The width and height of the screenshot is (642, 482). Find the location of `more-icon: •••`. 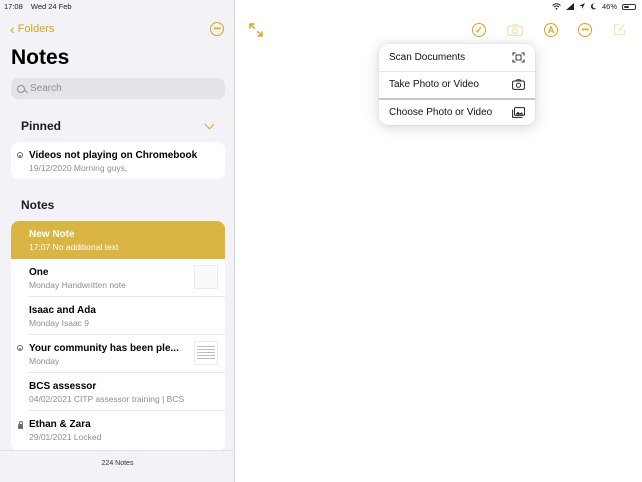

more-icon: ••• is located at coordinates (585, 30).